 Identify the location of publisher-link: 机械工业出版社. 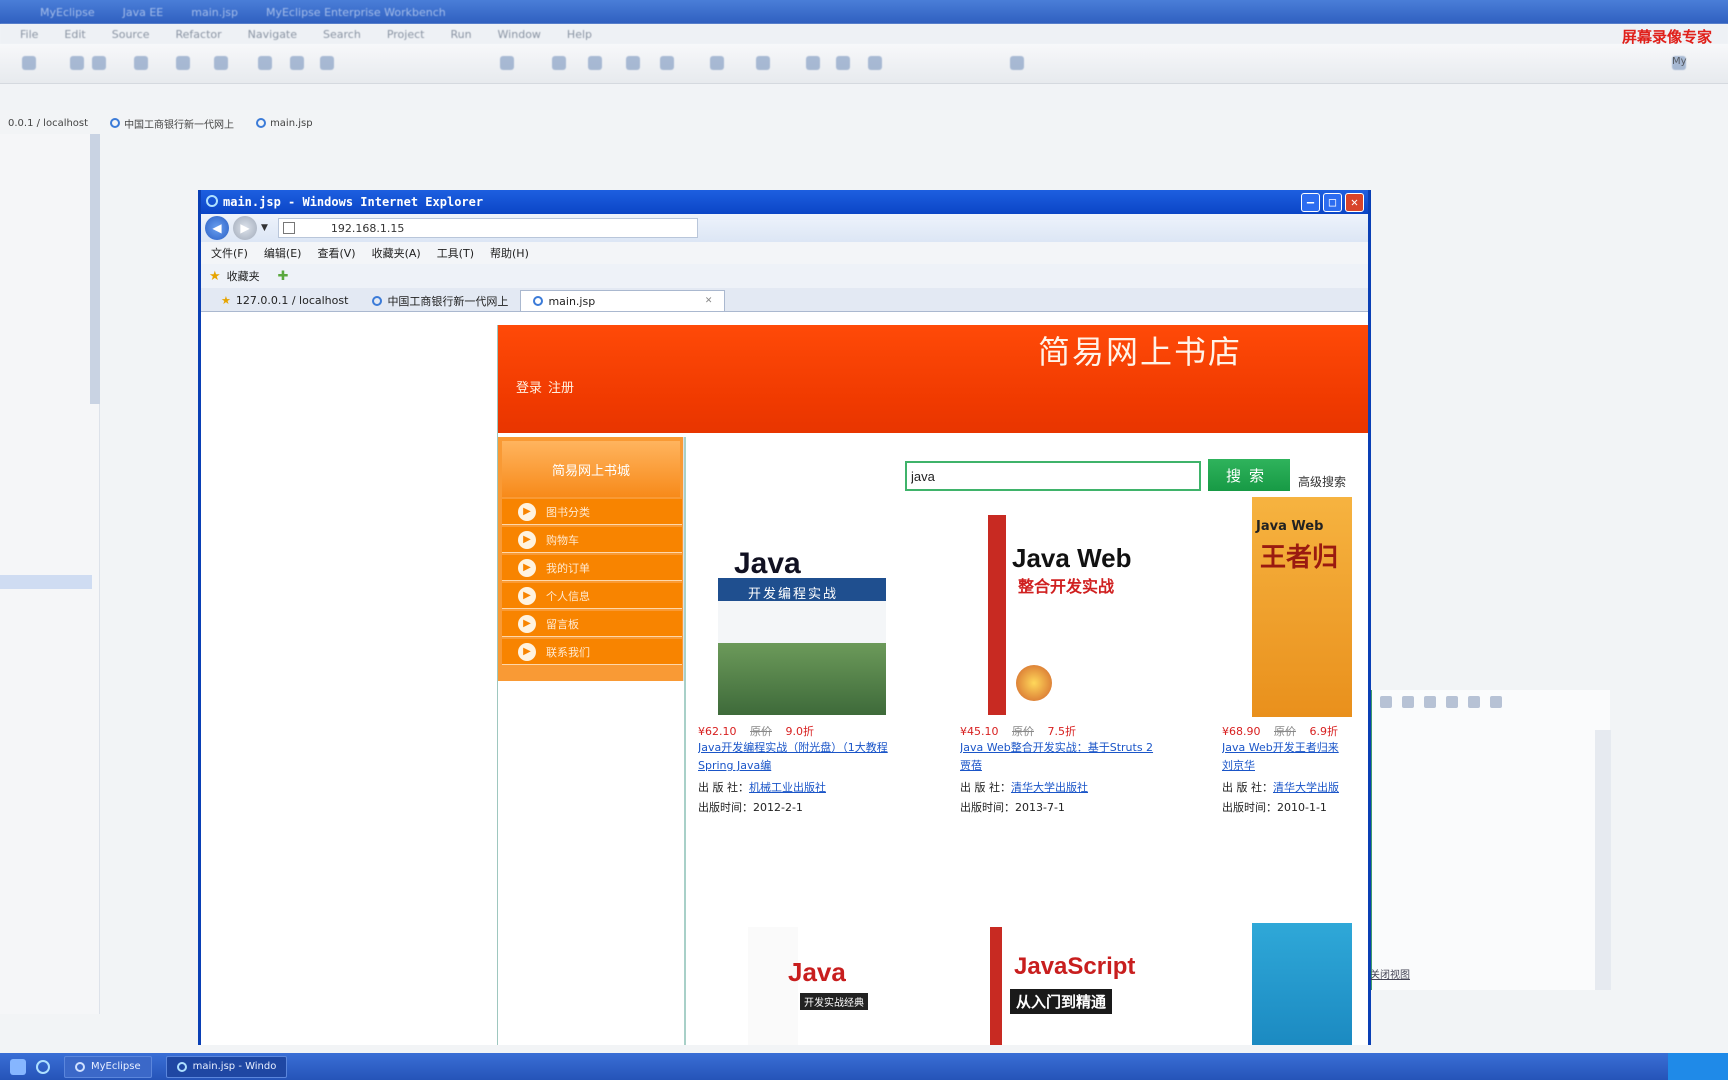
(787, 787).